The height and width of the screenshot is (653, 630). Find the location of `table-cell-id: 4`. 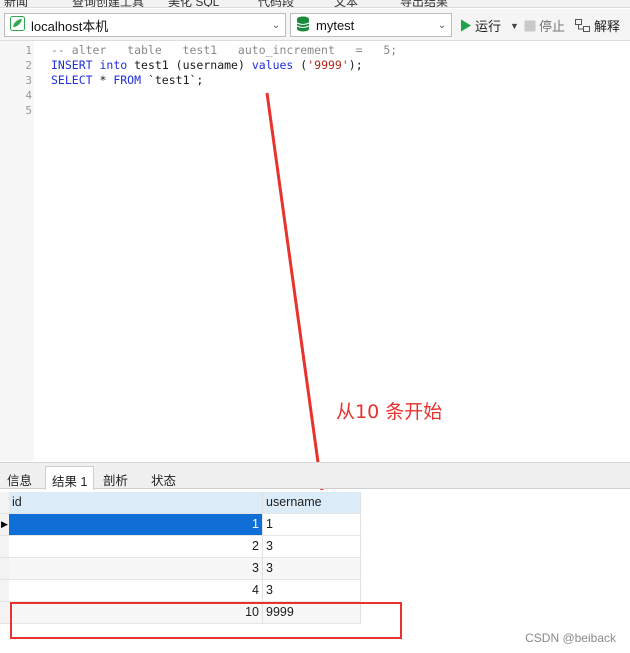

table-cell-id: 4 is located at coordinates (136, 591).